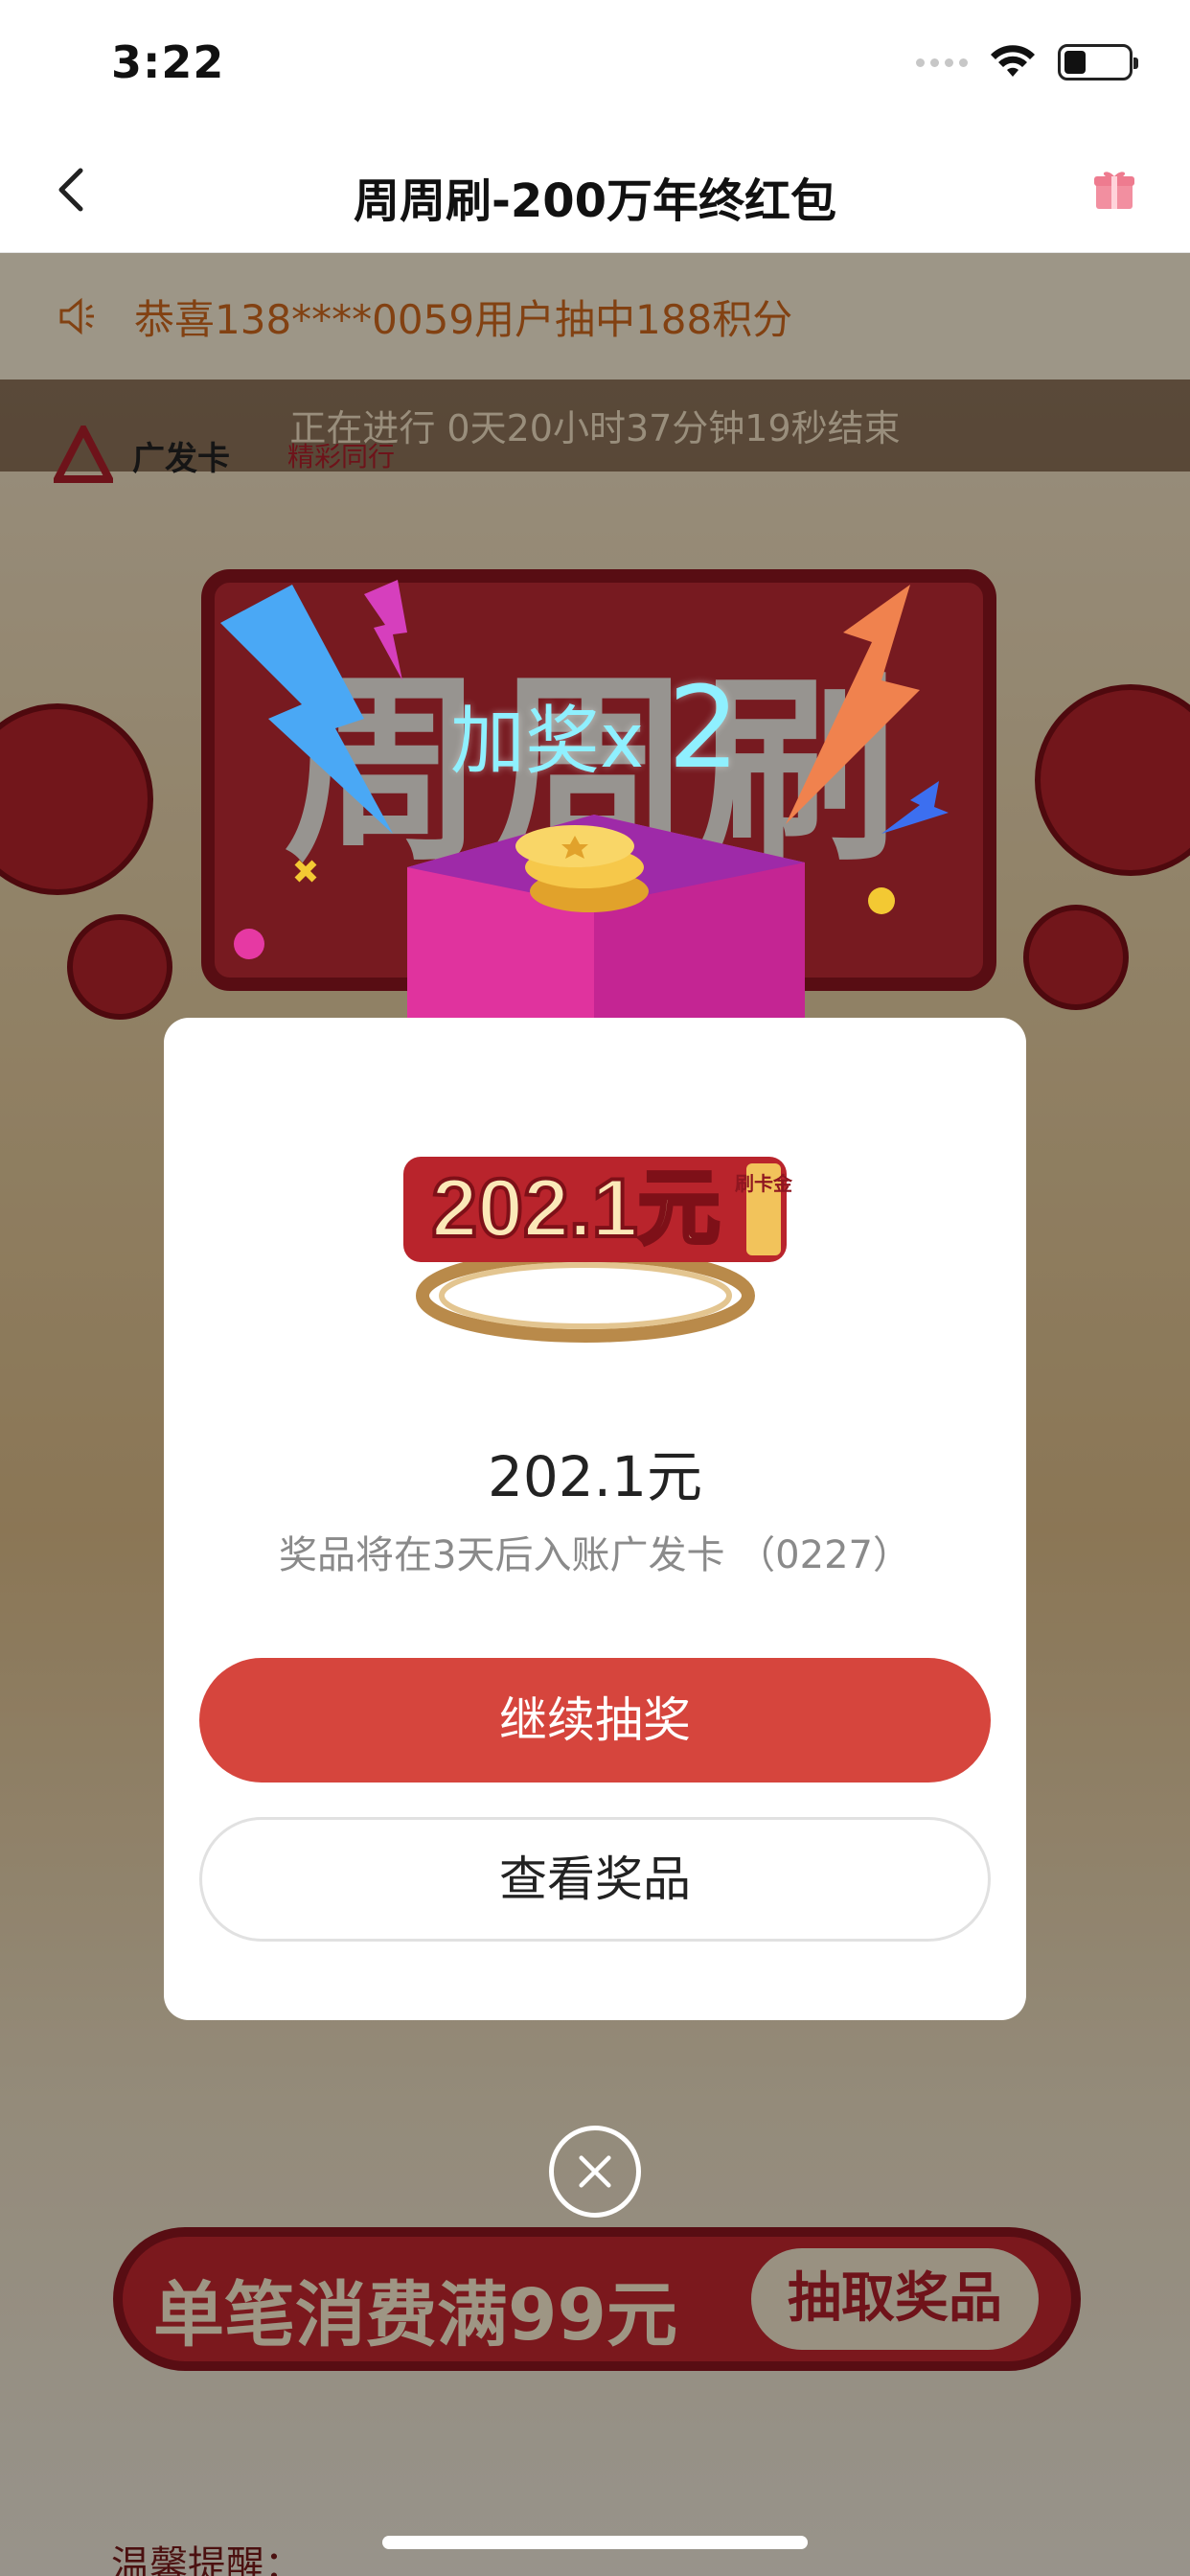  What do you see at coordinates (595, 1720) in the screenshot?
I see `continue-draw-button: 继续抽奖` at bounding box center [595, 1720].